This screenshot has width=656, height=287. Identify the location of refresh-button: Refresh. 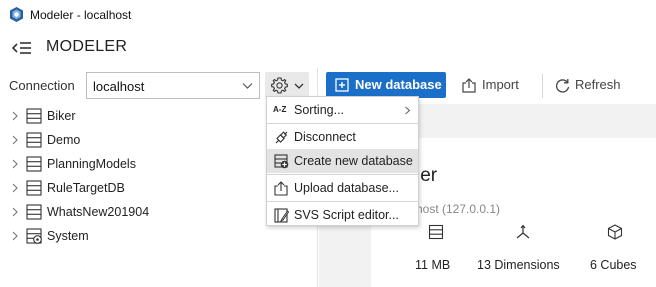
(597, 85).